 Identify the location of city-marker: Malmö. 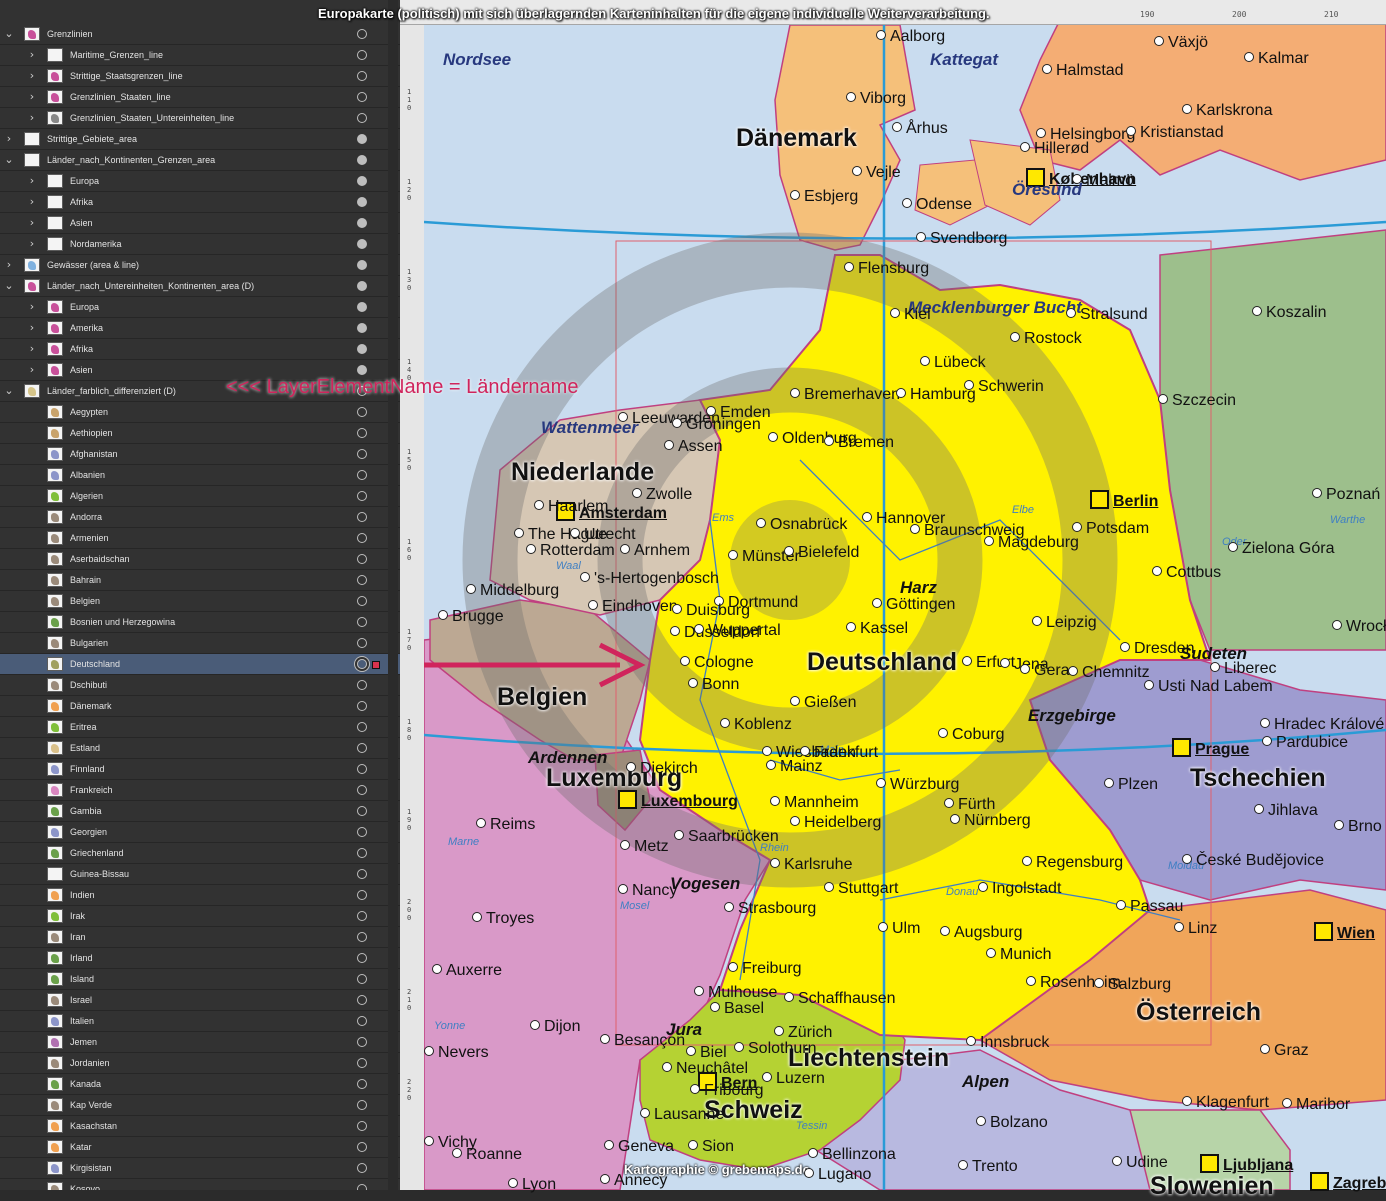
(1103, 181).